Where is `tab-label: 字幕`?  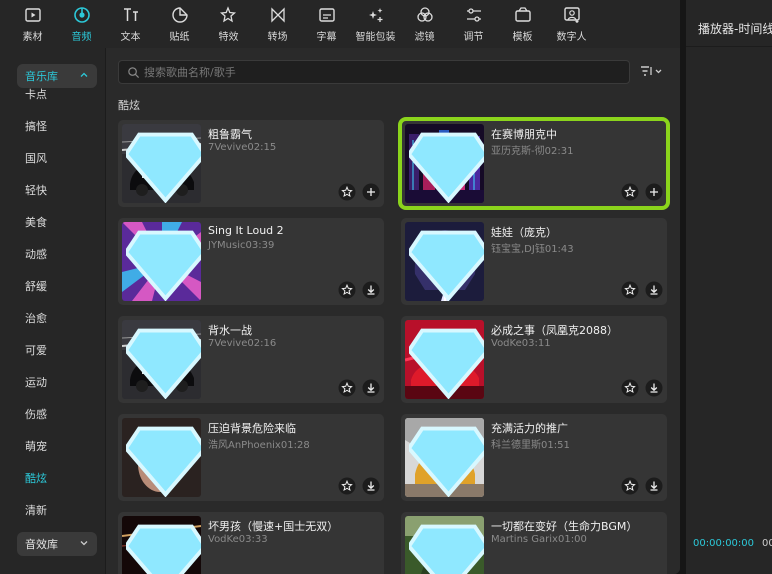 tab-label: 字幕 is located at coordinates (326, 37).